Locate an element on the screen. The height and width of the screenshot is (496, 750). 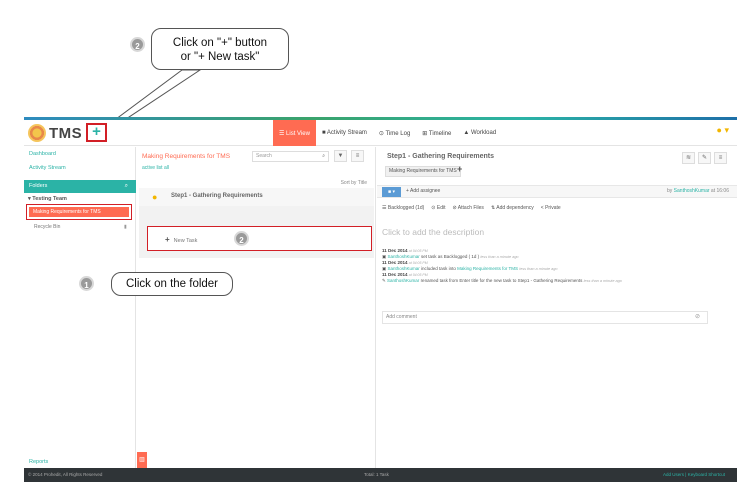
logo-icon is located at coordinates (37, 133).